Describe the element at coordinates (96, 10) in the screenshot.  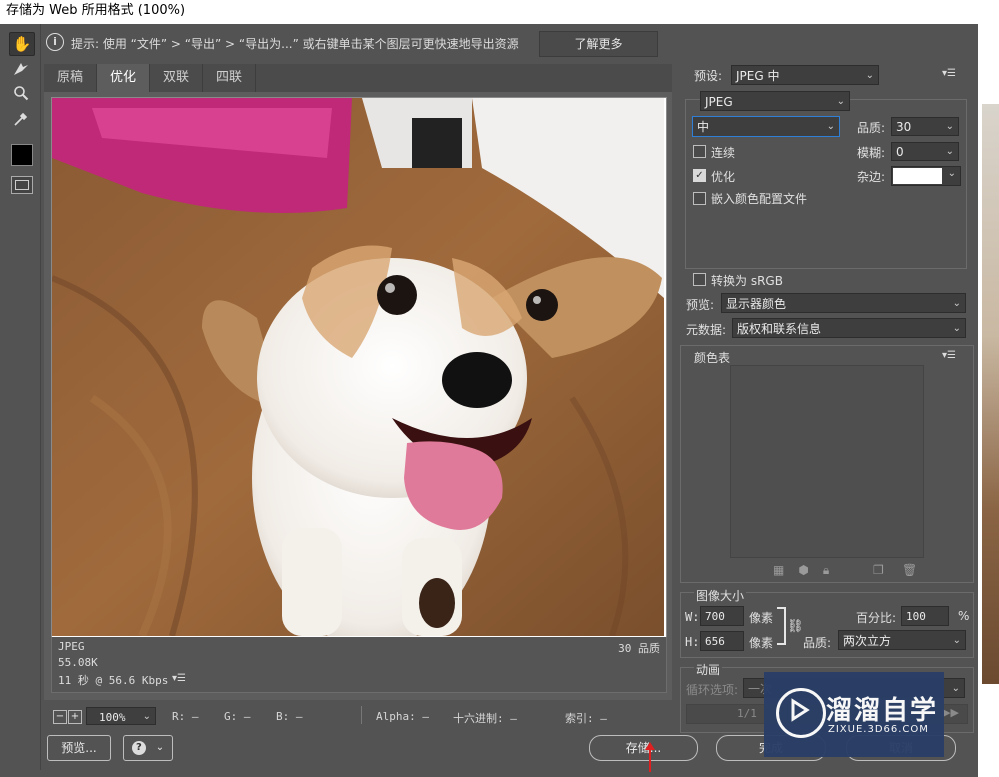
I see `window-title: 存储为 Web 所用格式 (100%)` at that location.